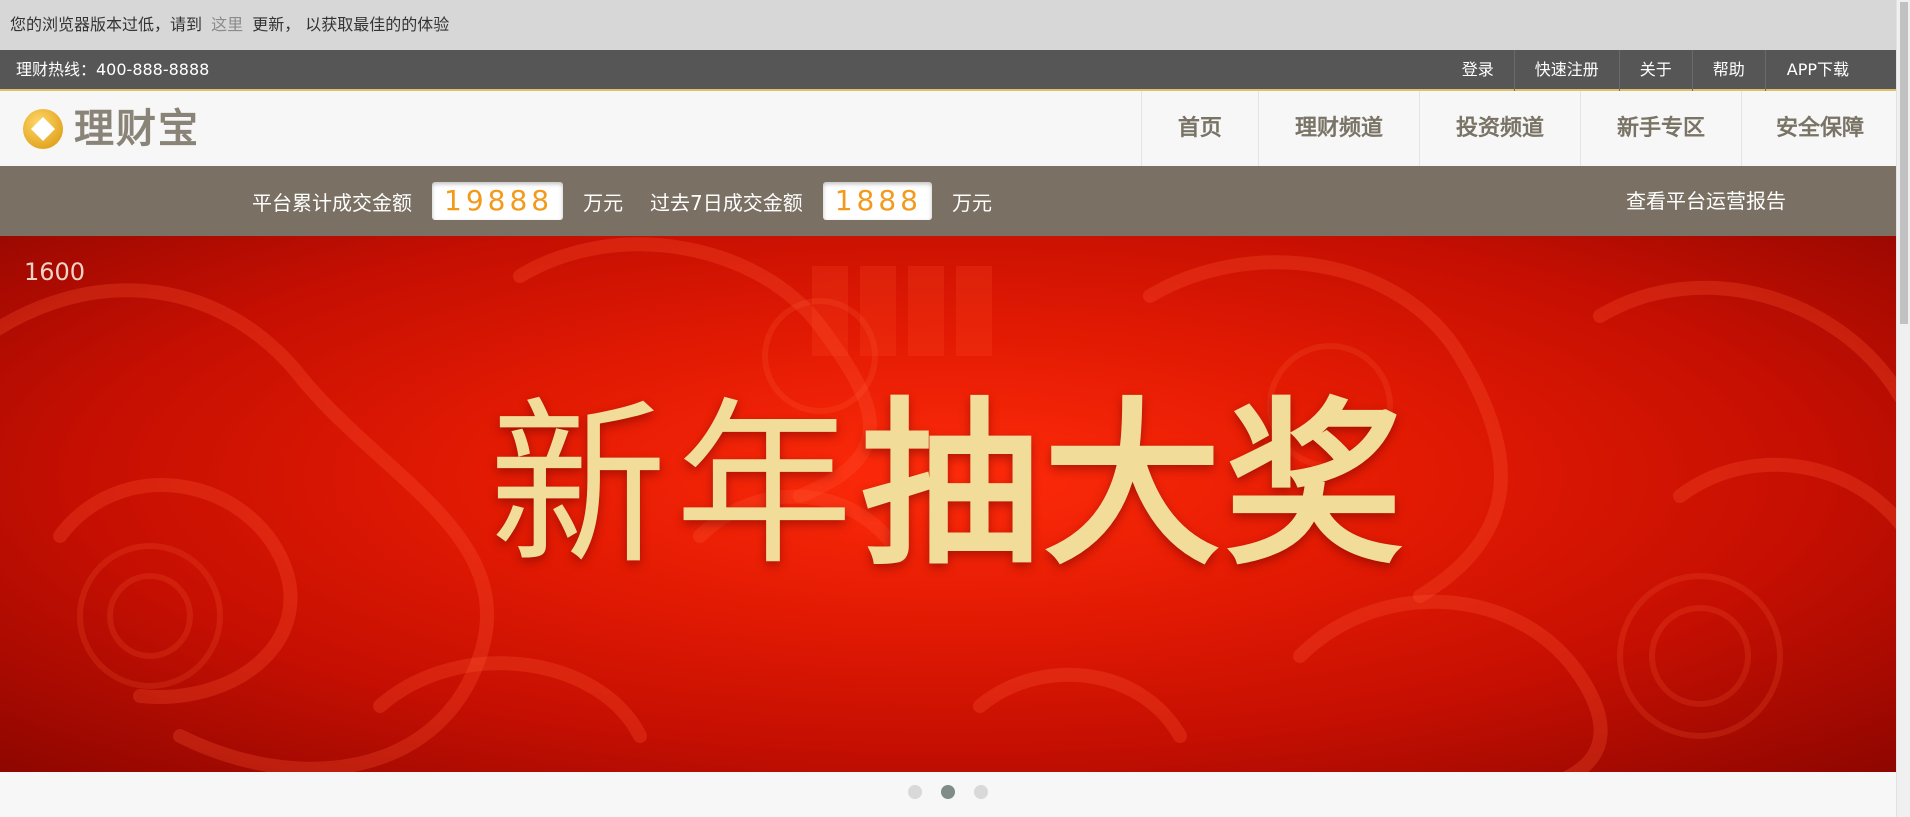  Describe the element at coordinates (726, 202) in the screenshot. I see `week-volume-label: 过去7日成交金额` at that location.